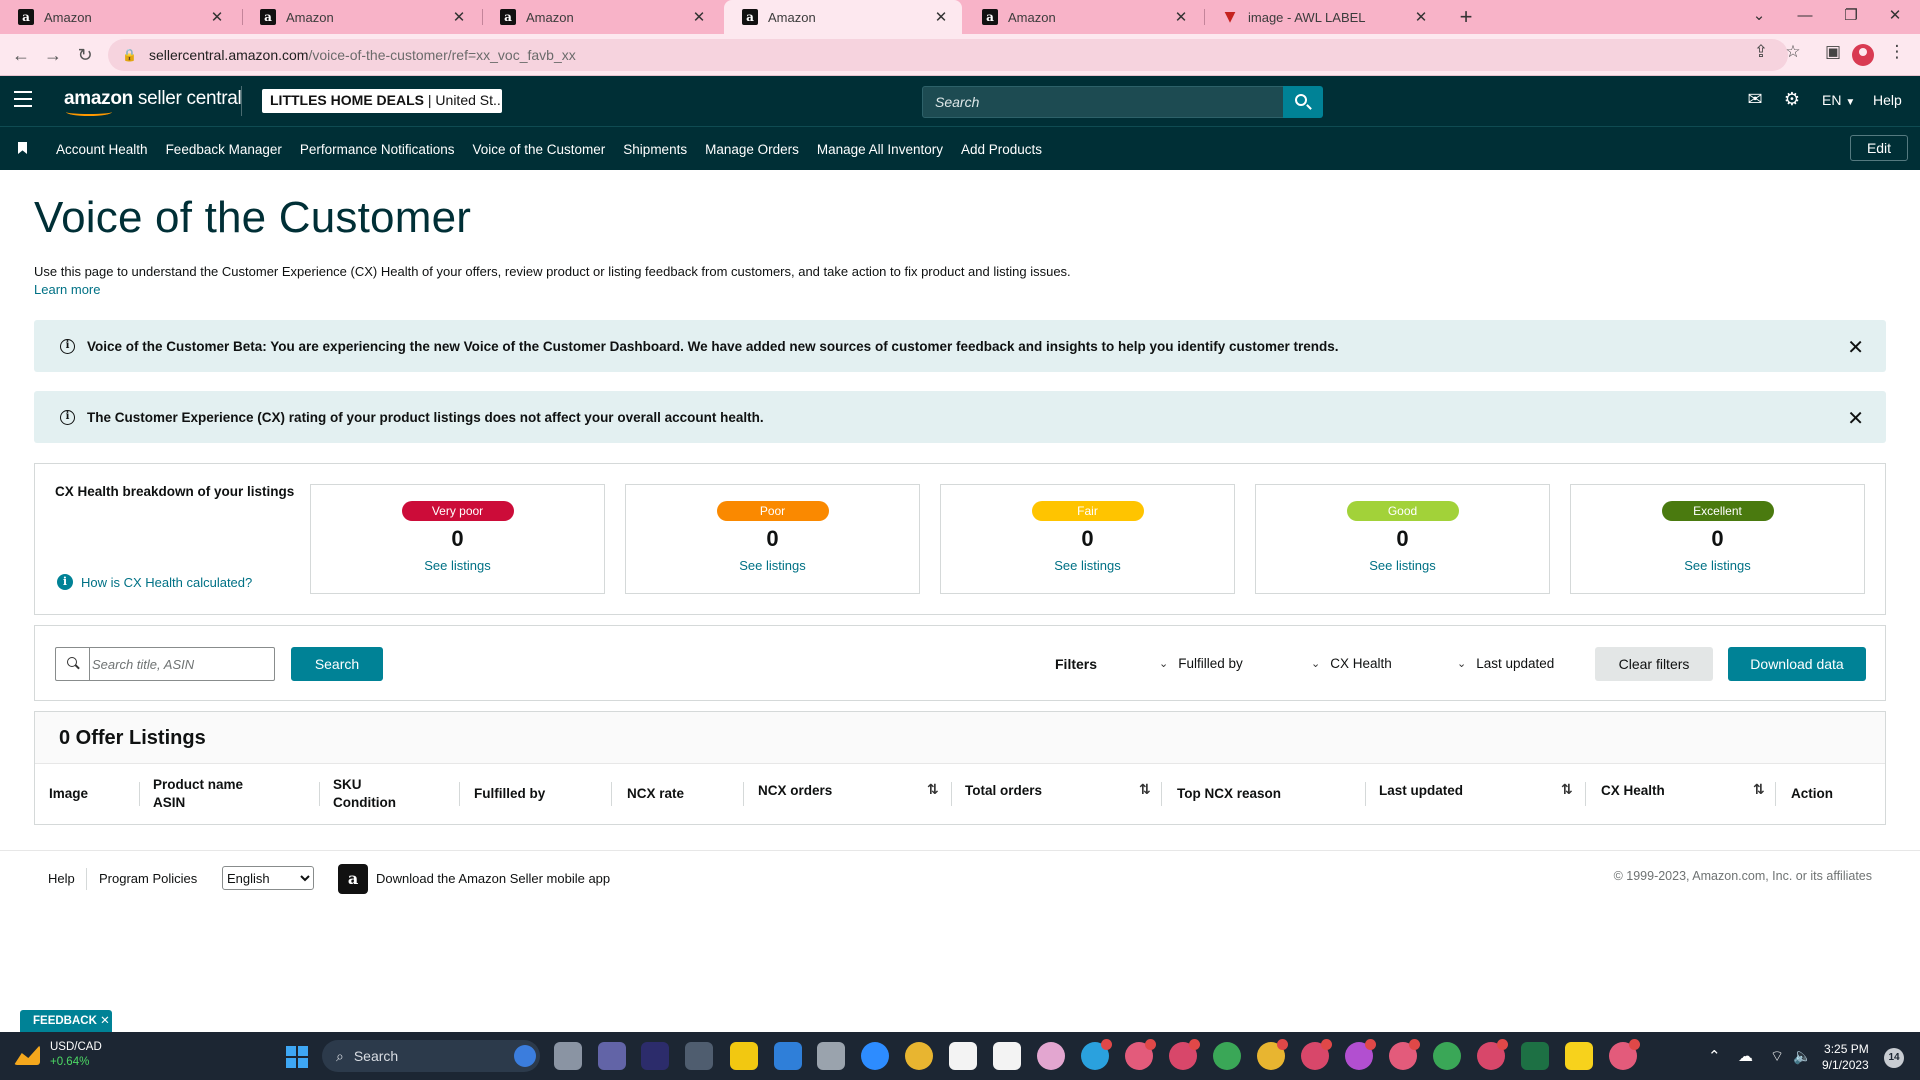 The width and height of the screenshot is (1920, 1080). I want to click on restore-icon: ❐, so click(1851, 16).